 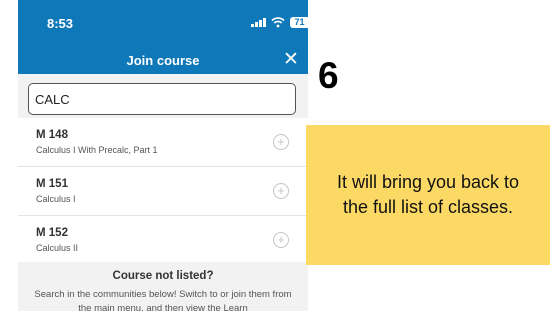 I want to click on wifi-icon, so click(x=277, y=22).